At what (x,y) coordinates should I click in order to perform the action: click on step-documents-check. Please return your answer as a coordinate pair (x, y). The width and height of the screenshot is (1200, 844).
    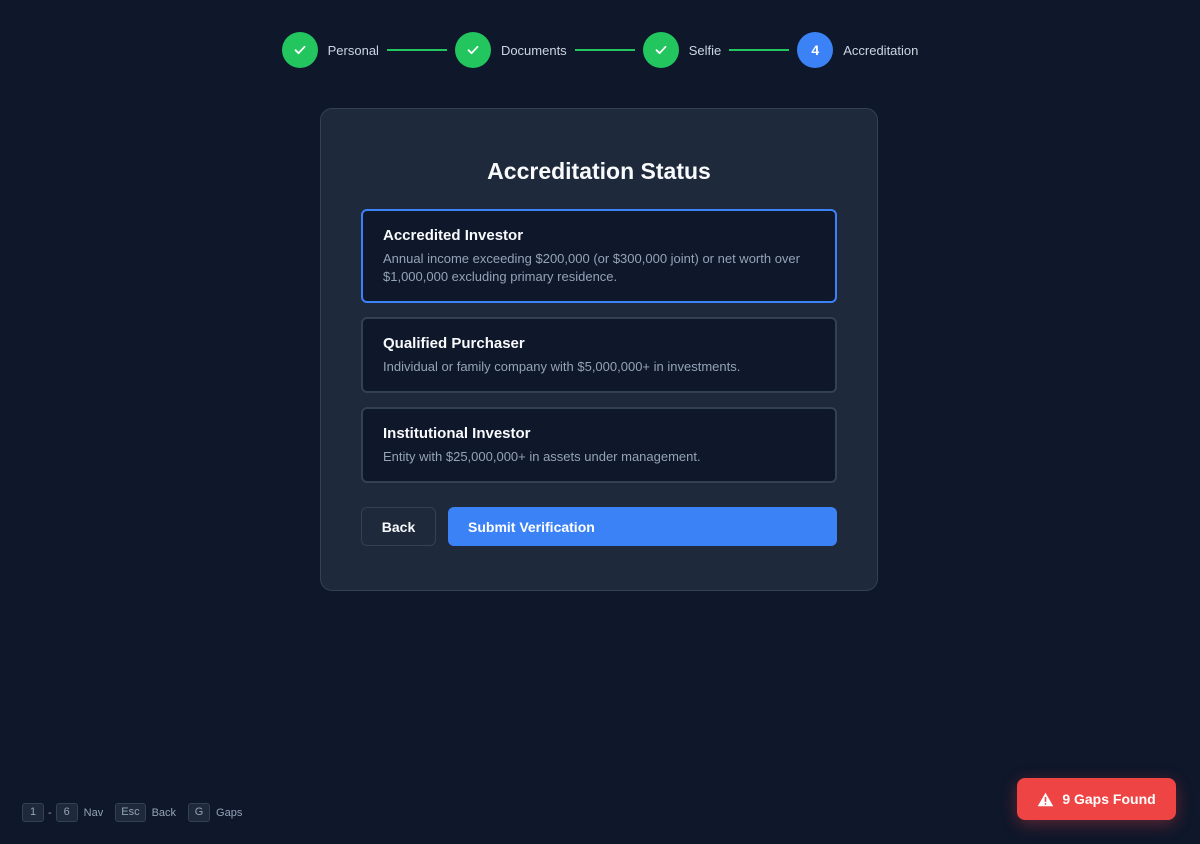
    Looking at the image, I should click on (472, 50).